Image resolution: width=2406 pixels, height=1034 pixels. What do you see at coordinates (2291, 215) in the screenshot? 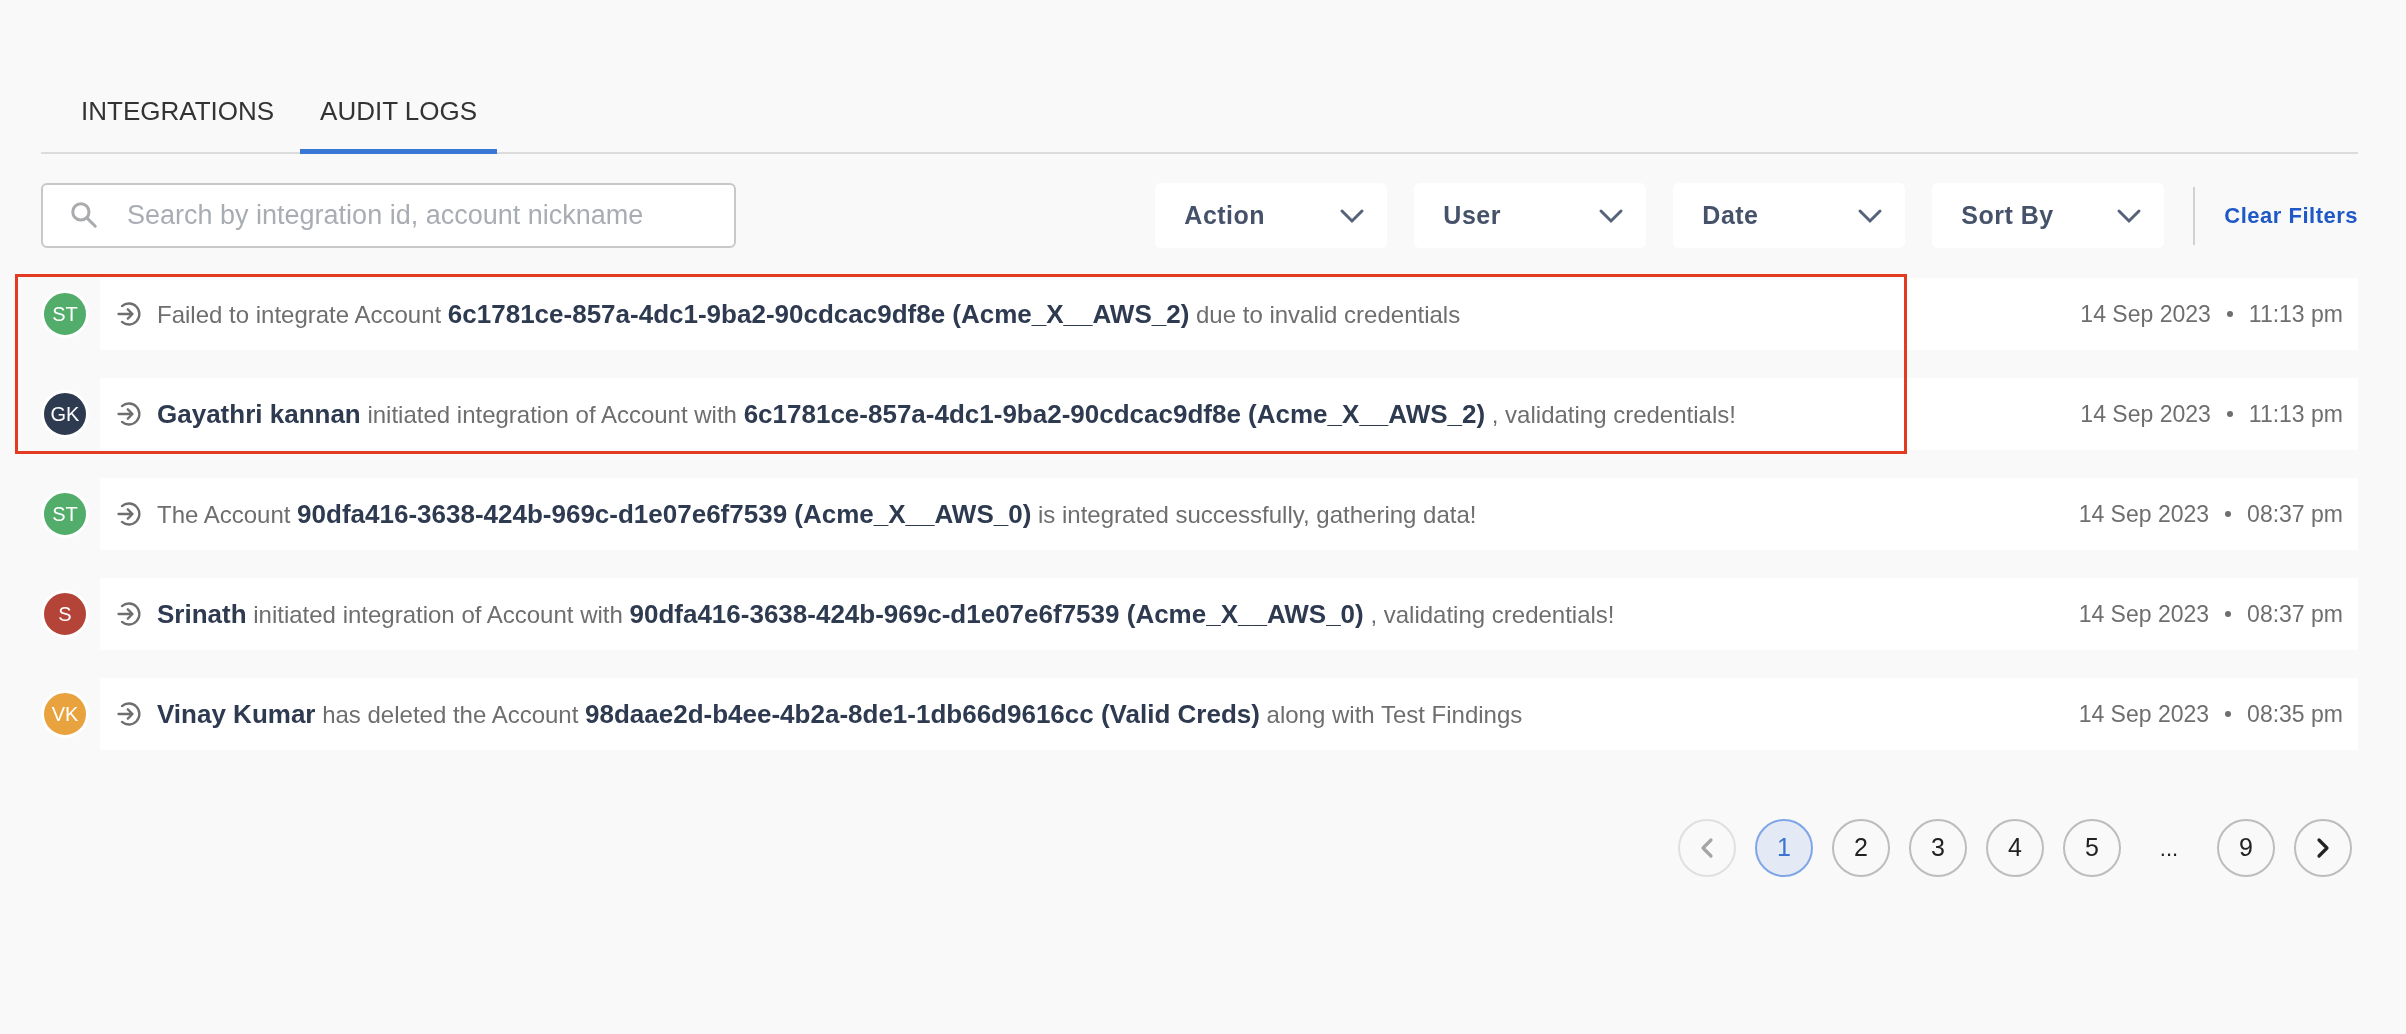
I see `clear-filters-link: Clear Filters` at bounding box center [2291, 215].